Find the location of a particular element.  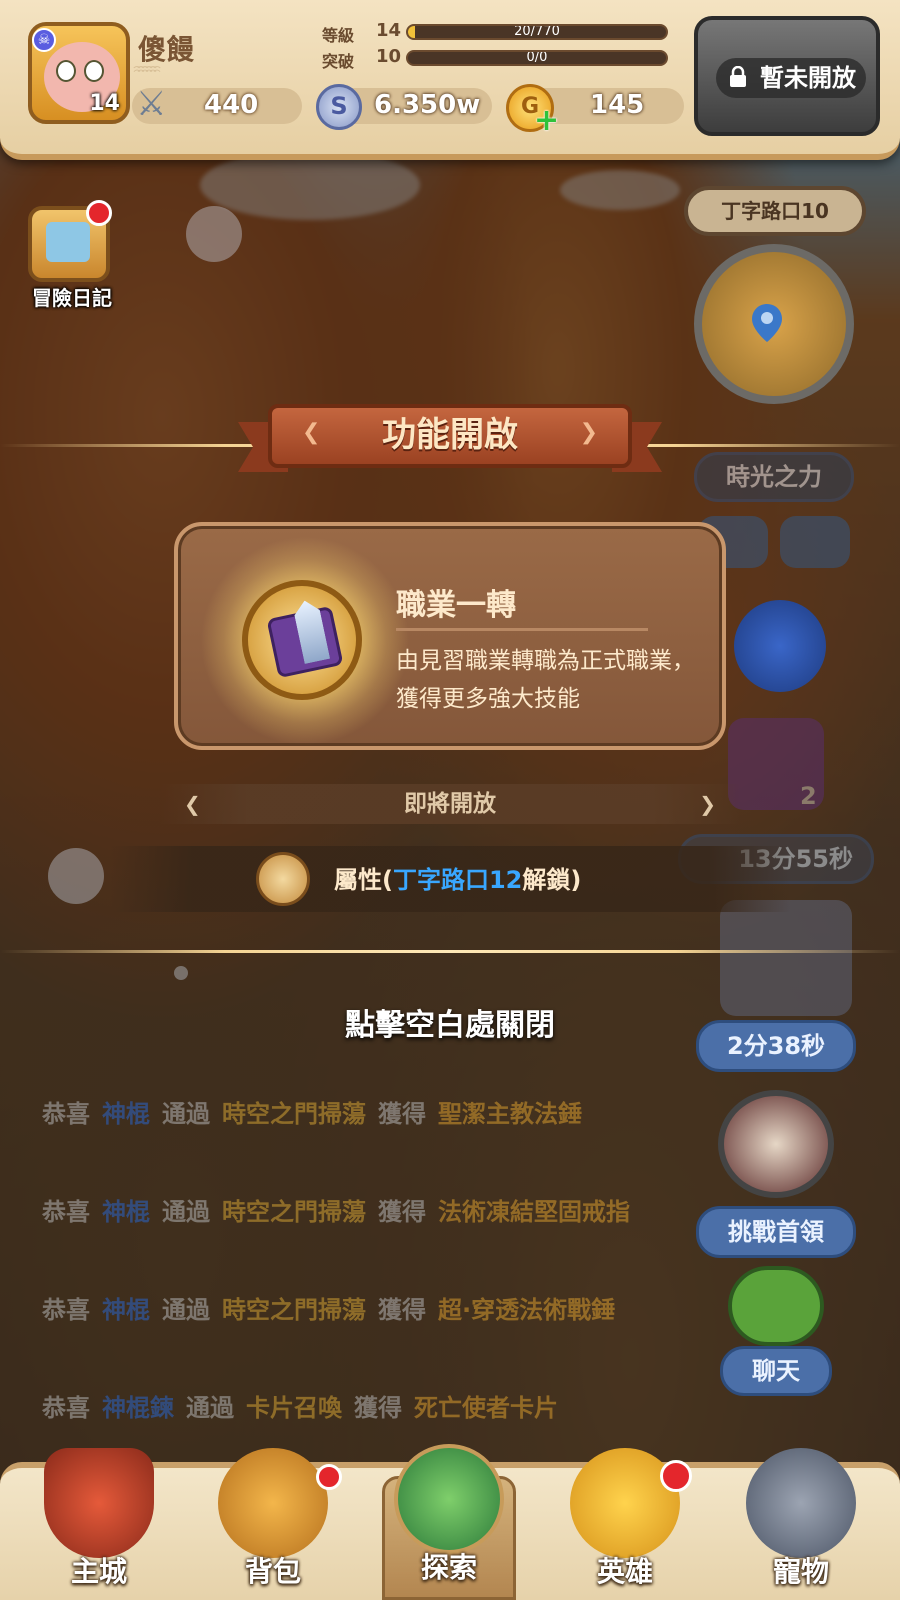

time-power-button: 時光之力 is located at coordinates (774, 477).